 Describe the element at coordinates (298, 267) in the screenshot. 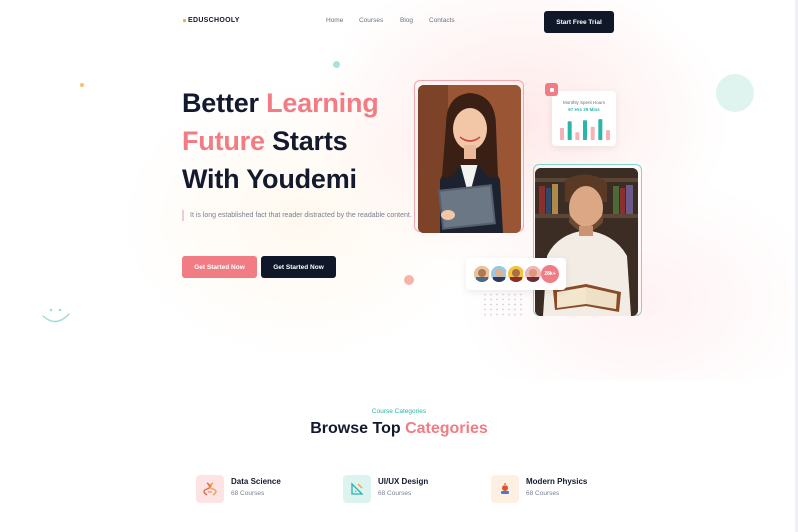

I see `get-started-secondary-button: Get Started Now` at that location.